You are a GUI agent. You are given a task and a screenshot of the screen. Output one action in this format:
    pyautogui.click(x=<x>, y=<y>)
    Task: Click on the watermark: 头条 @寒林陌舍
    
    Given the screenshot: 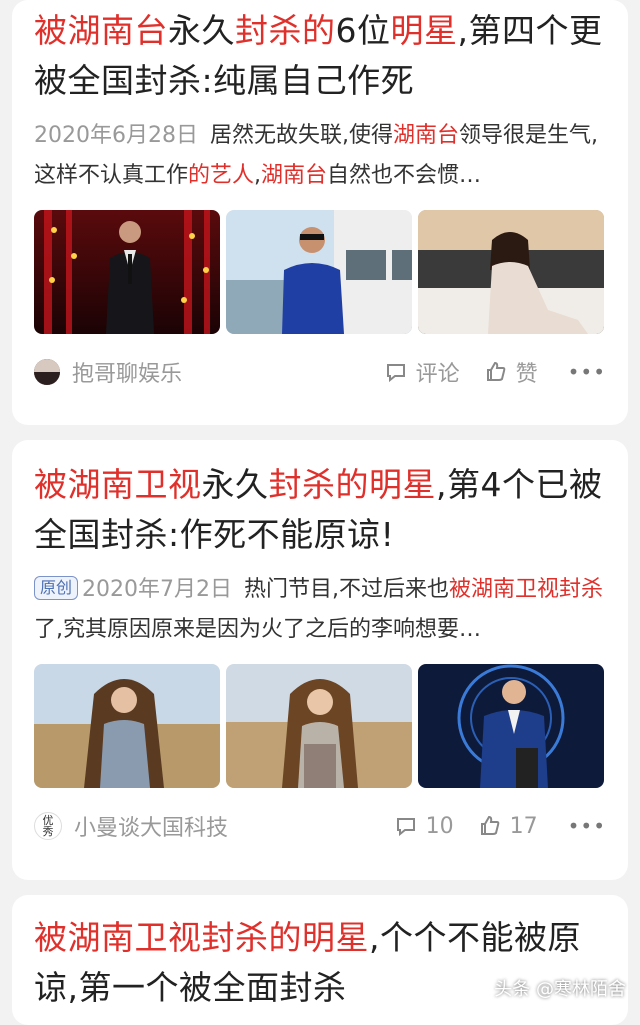 What is the action you would take?
    pyautogui.click(x=560, y=989)
    